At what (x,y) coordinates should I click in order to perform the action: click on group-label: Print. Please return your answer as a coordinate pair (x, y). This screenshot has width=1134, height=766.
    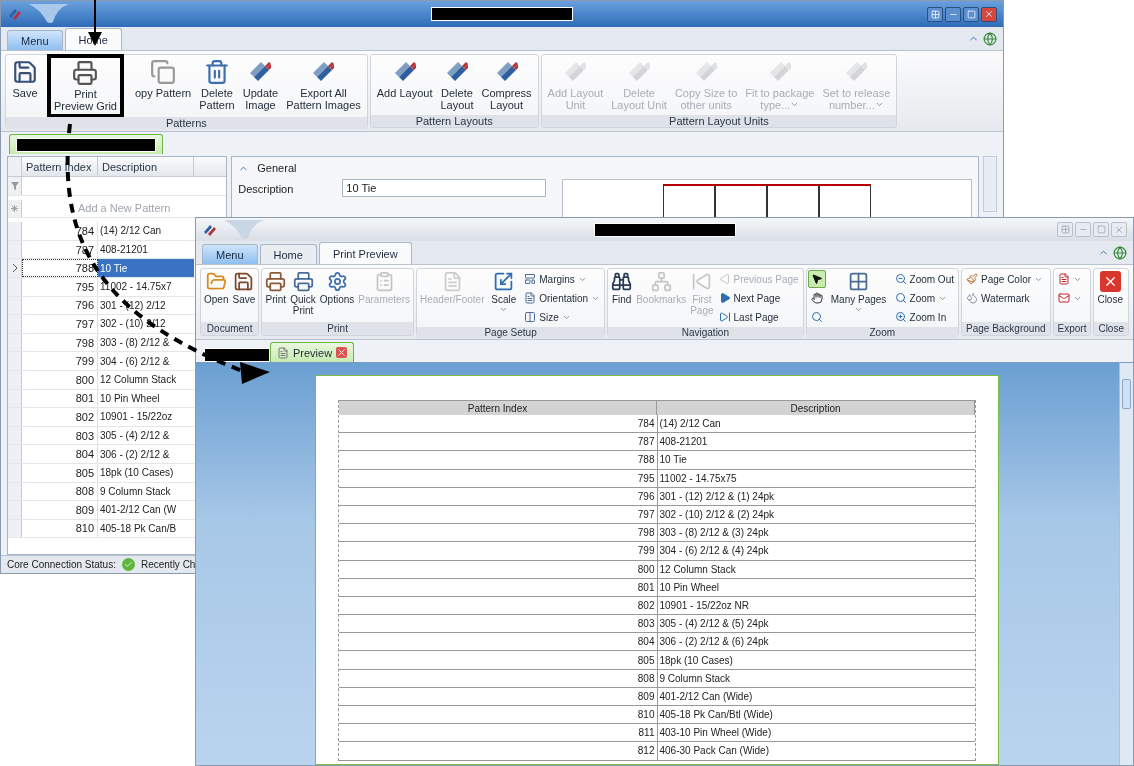
    Looking at the image, I should click on (337, 328).